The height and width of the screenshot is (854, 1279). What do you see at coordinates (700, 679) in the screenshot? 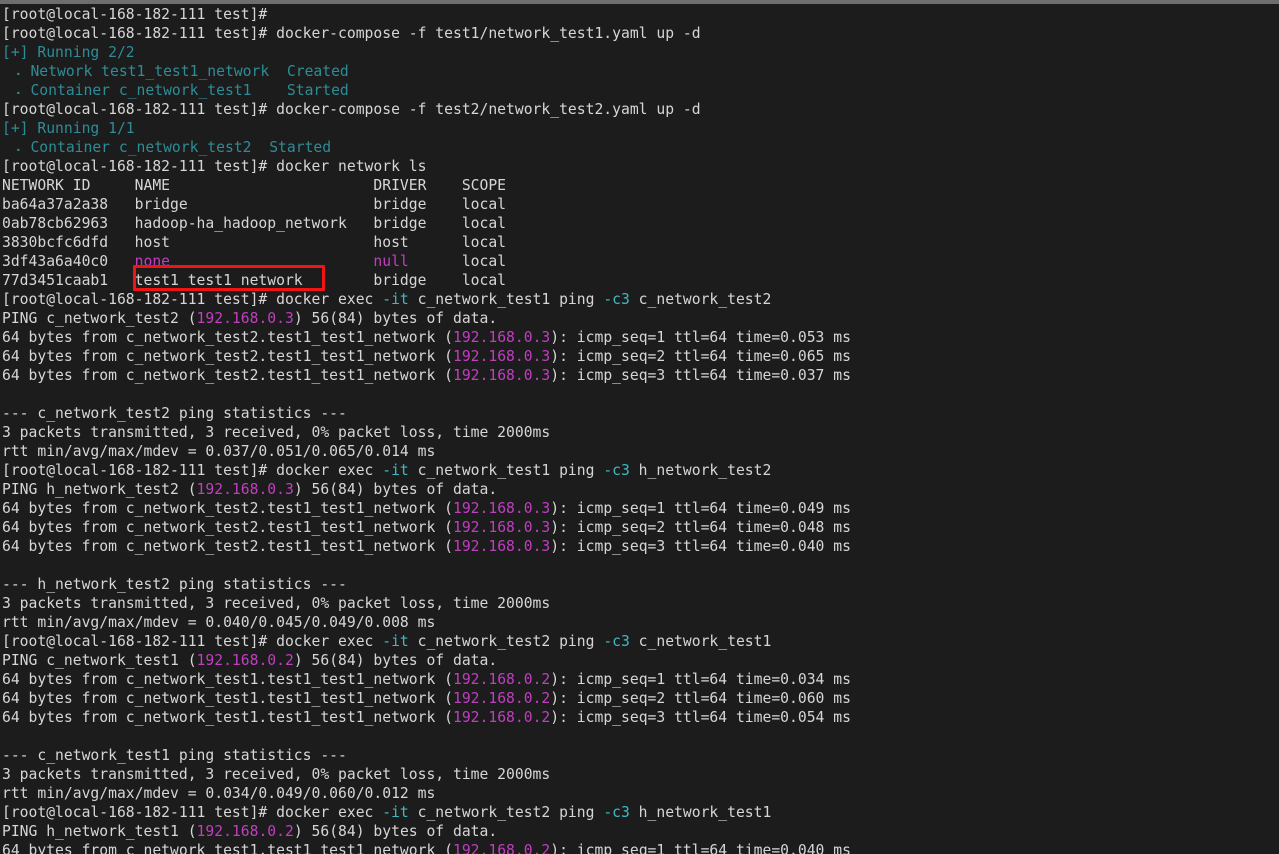
I see `terminal-text-default: ): icmp_seq=1 ttl=64 time=0.034 ms` at bounding box center [700, 679].